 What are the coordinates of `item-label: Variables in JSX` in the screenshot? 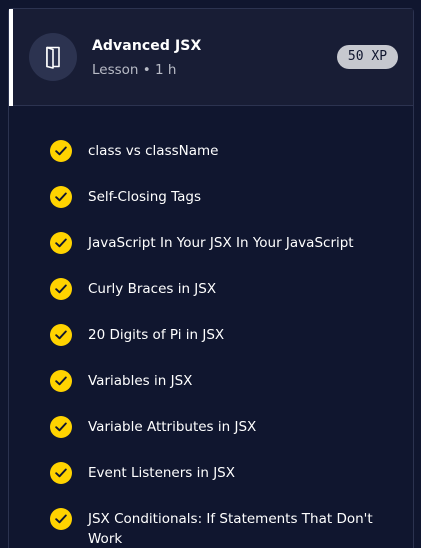 It's located at (140, 381).